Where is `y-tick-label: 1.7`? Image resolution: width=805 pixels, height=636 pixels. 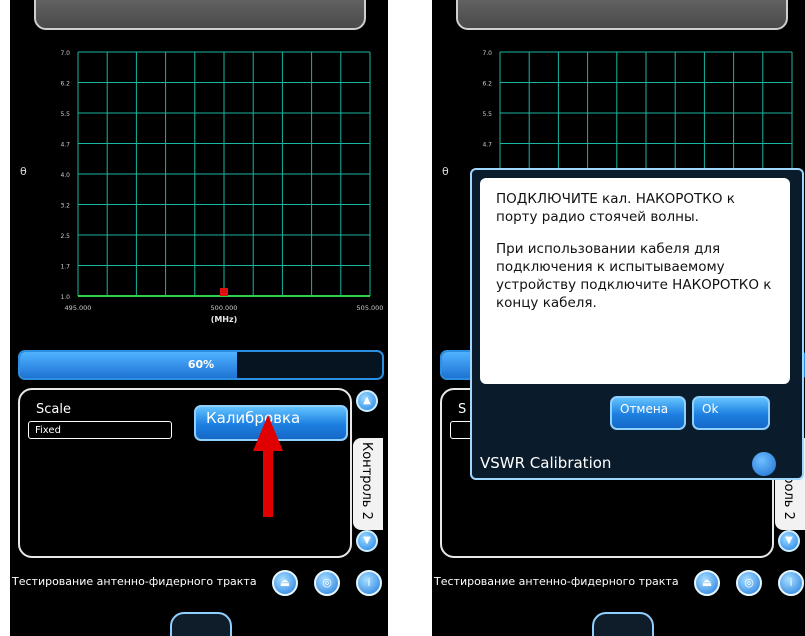 y-tick-label: 1.7 is located at coordinates (65, 267).